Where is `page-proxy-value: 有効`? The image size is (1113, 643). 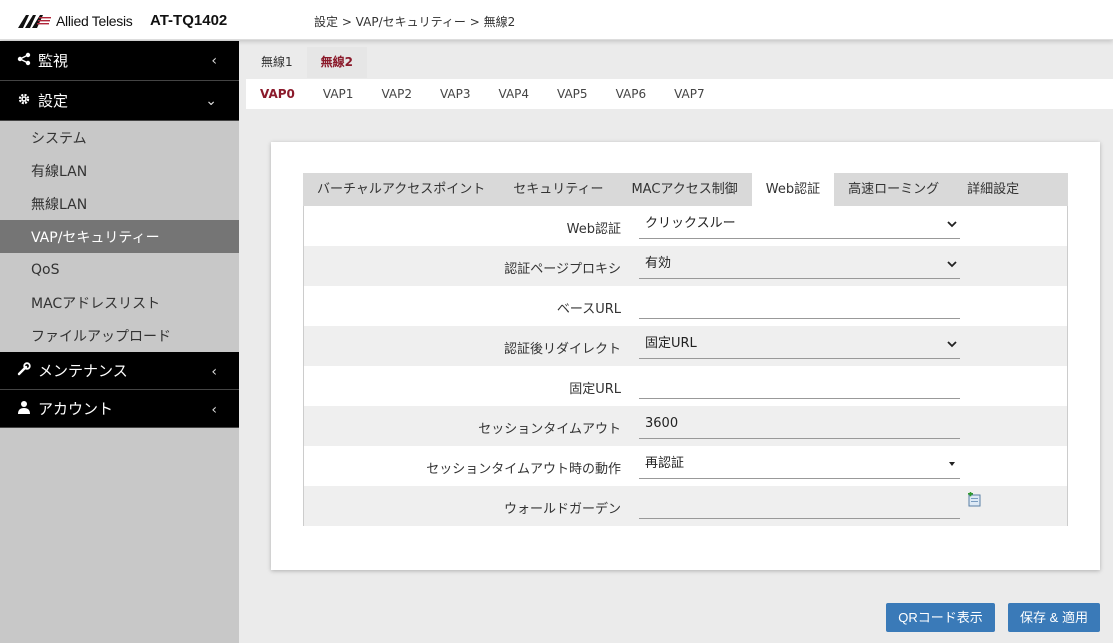
page-proxy-value: 有効 is located at coordinates (658, 263).